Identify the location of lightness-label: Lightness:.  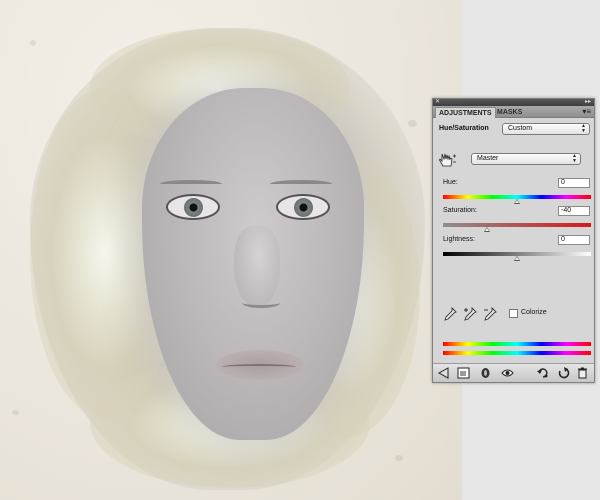
(459, 239).